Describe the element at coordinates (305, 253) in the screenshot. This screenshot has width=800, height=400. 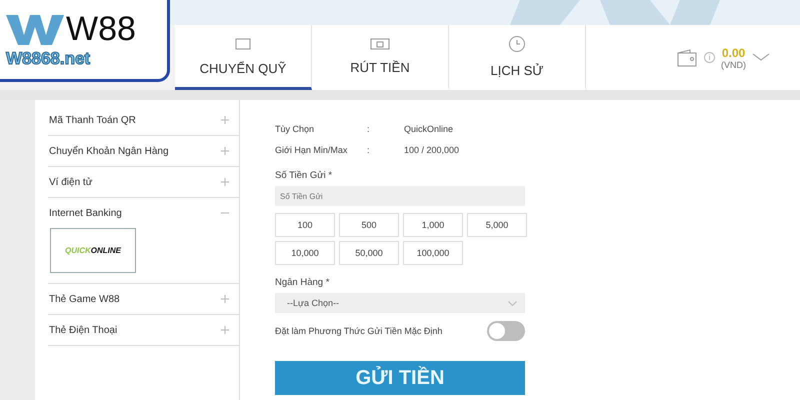
I see `amount-preset: 10,000` at that location.